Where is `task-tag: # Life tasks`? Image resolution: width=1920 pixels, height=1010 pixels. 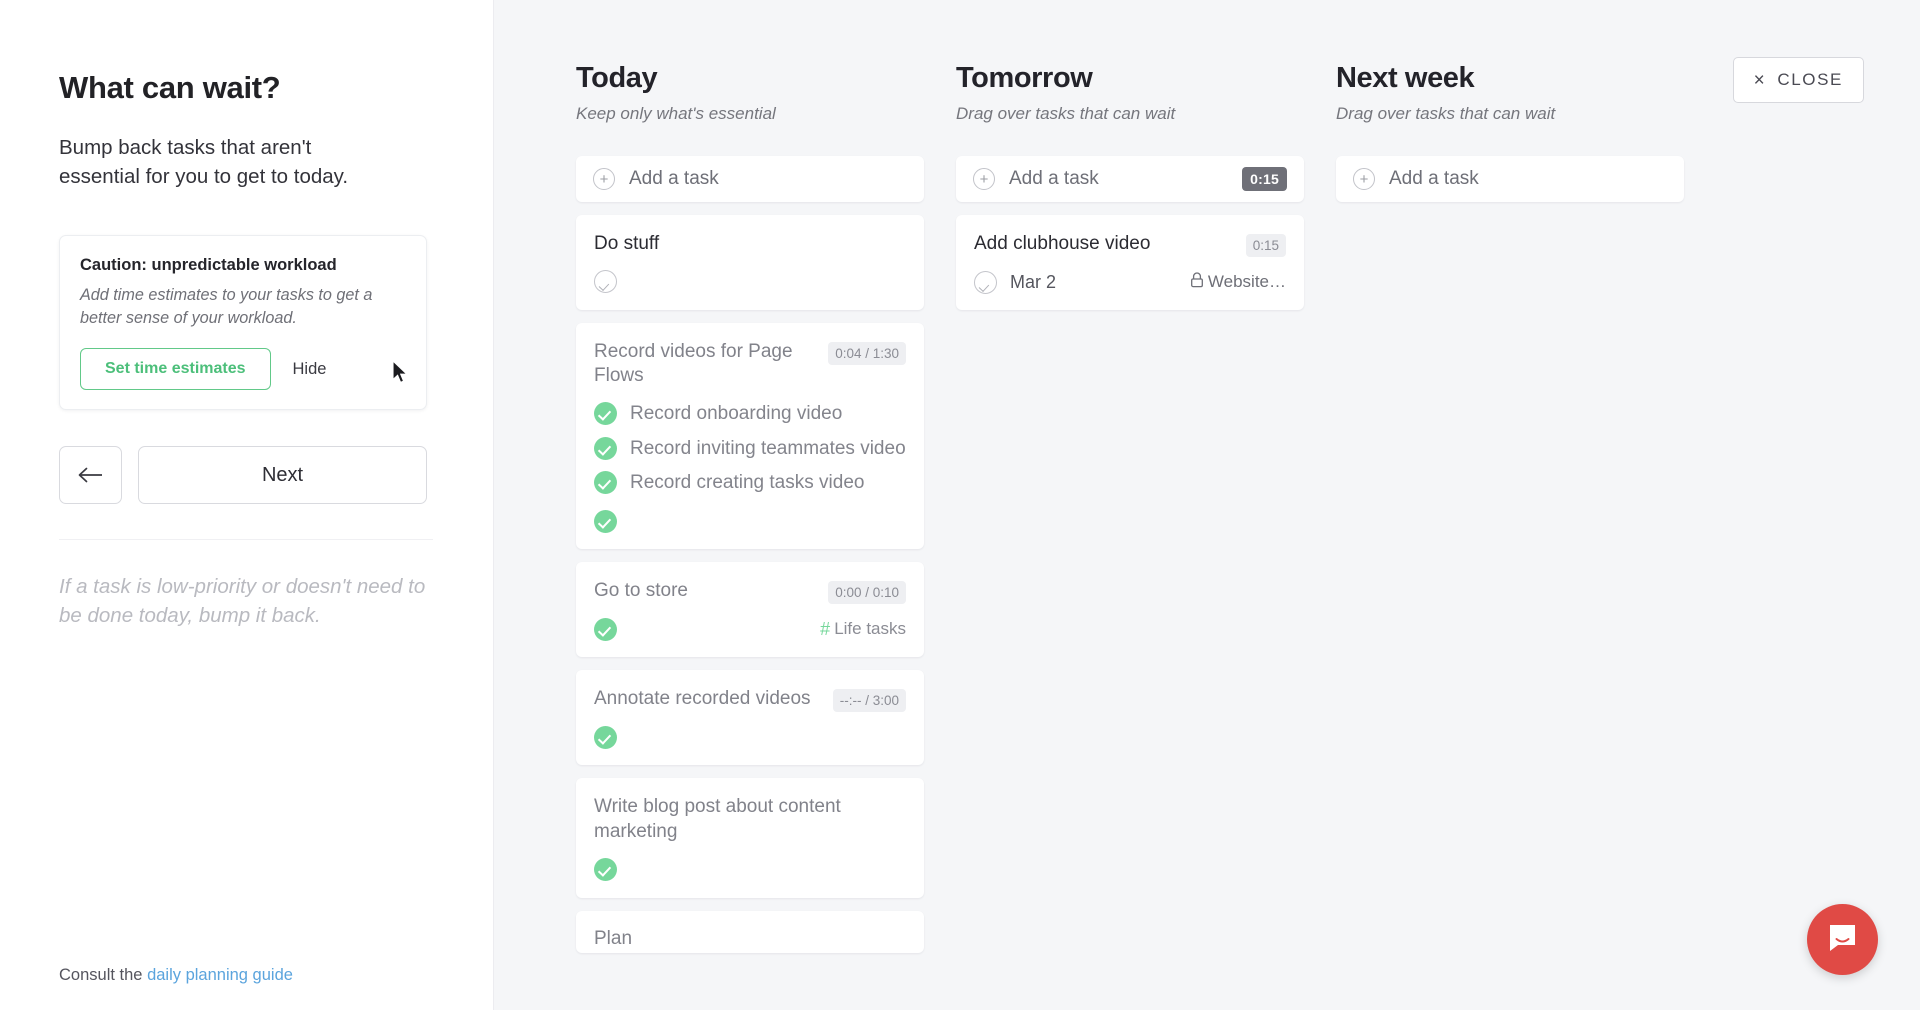
task-tag: # Life tasks is located at coordinates (863, 629).